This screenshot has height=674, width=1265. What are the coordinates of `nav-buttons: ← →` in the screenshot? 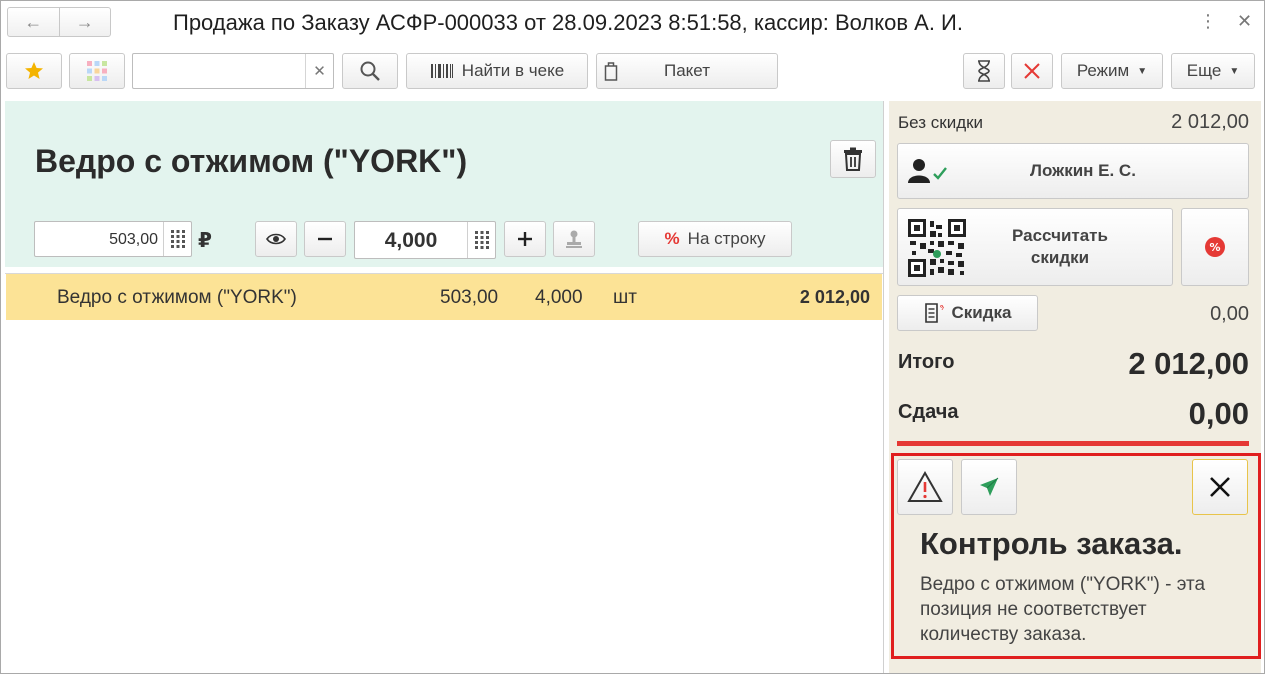 It's located at (59, 22).